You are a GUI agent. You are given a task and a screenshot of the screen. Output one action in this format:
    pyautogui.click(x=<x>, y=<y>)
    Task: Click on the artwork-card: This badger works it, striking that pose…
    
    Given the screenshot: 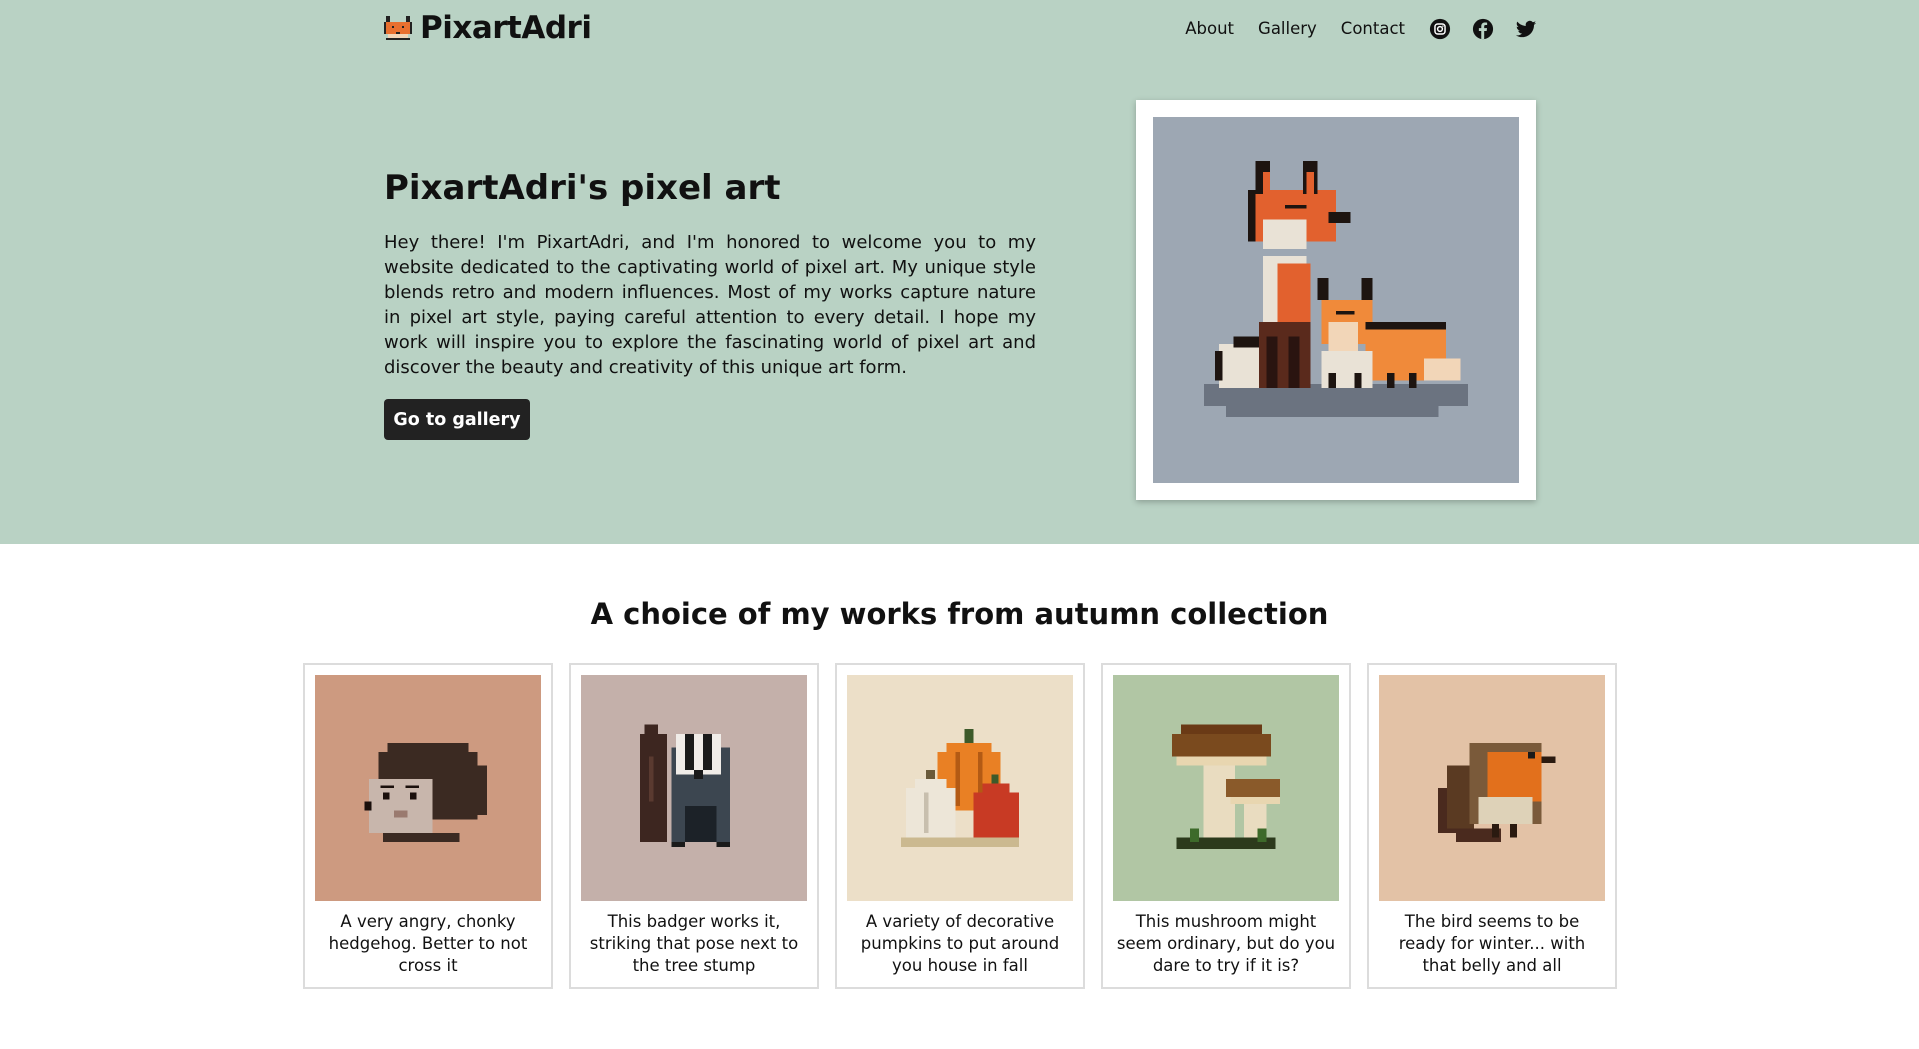 What is the action you would take?
    pyautogui.click(x=694, y=826)
    